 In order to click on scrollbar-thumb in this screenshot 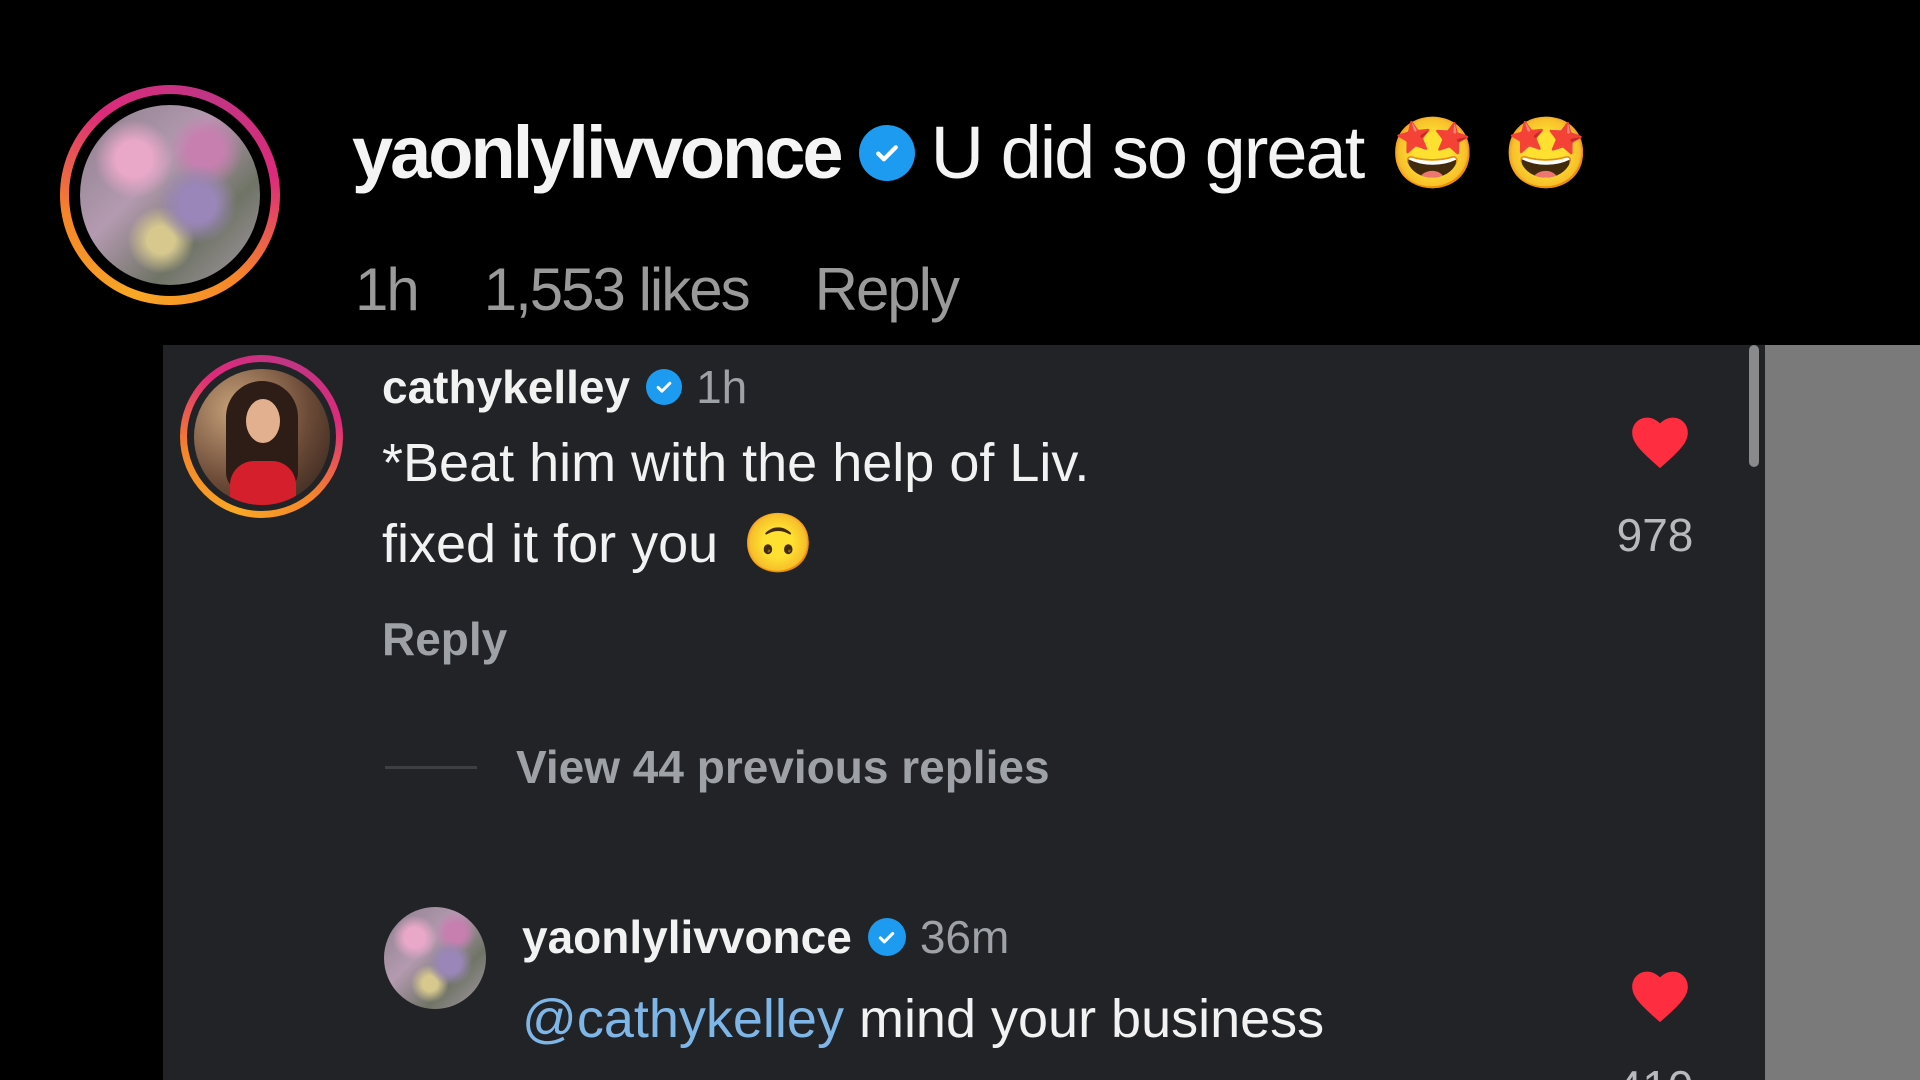, I will do `click(1754, 406)`.